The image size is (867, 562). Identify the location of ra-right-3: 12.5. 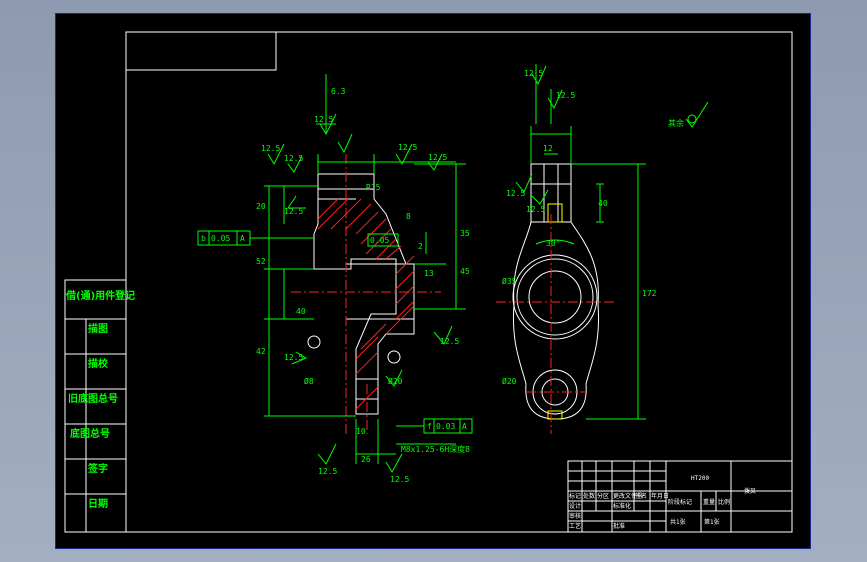
(515, 193).